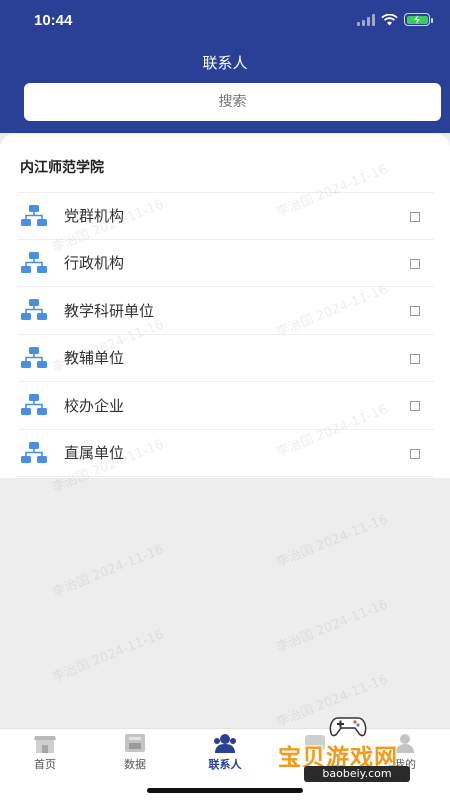  What do you see at coordinates (45, 744) in the screenshot?
I see `home-icon` at bounding box center [45, 744].